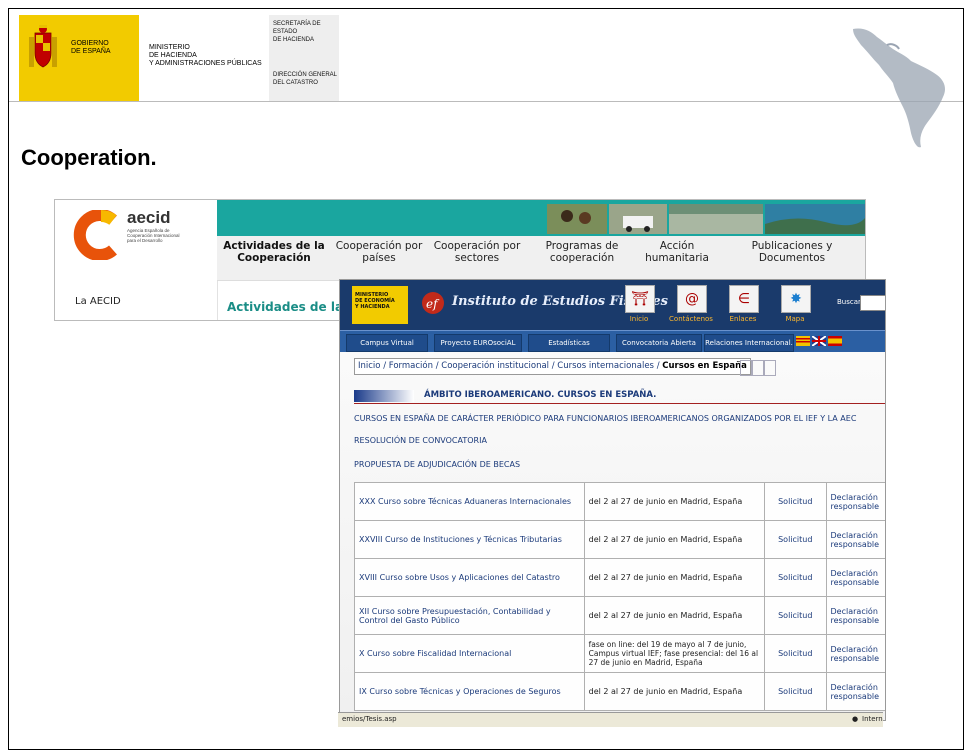 This screenshot has height=750, width=970. Describe the element at coordinates (743, 319) in the screenshot. I see `tool-label-enlaces: Enlaces` at that location.